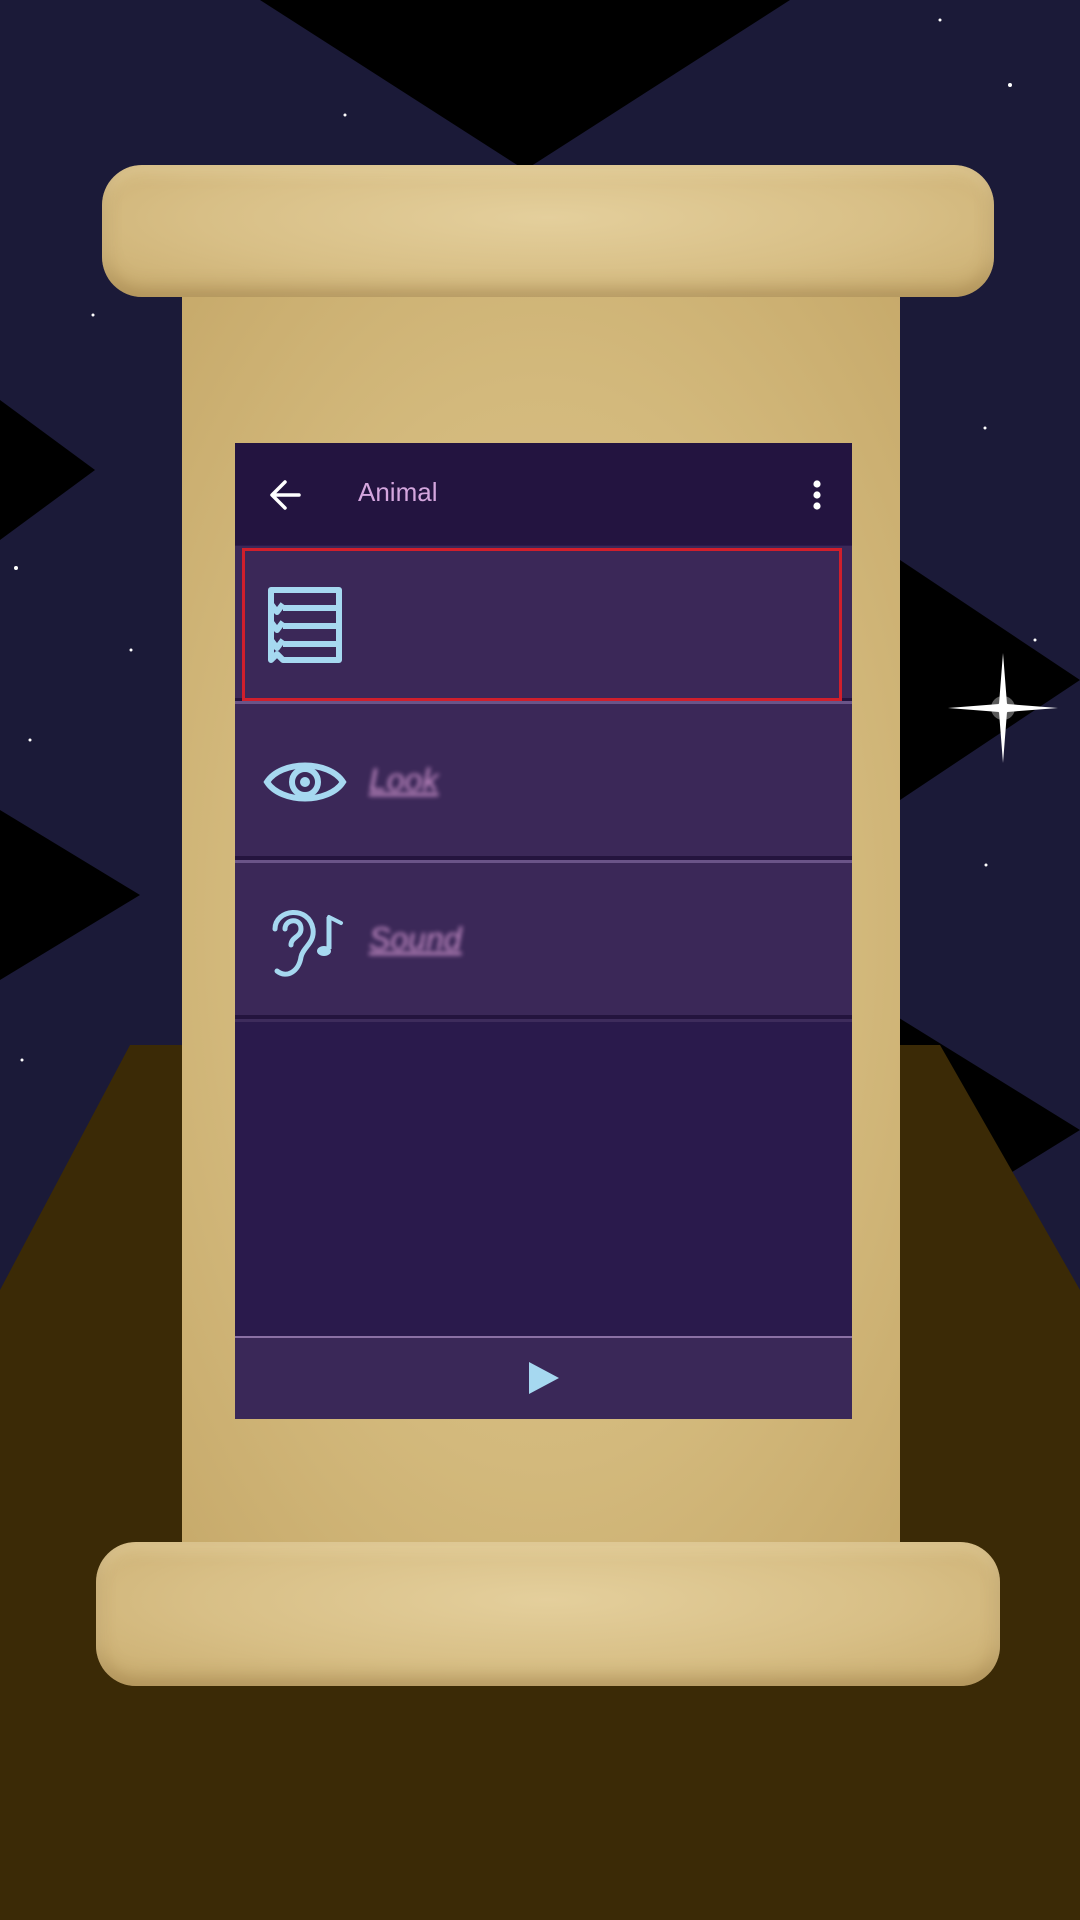  Describe the element at coordinates (415, 939) in the screenshot. I see `list-item-label: Sound` at that location.